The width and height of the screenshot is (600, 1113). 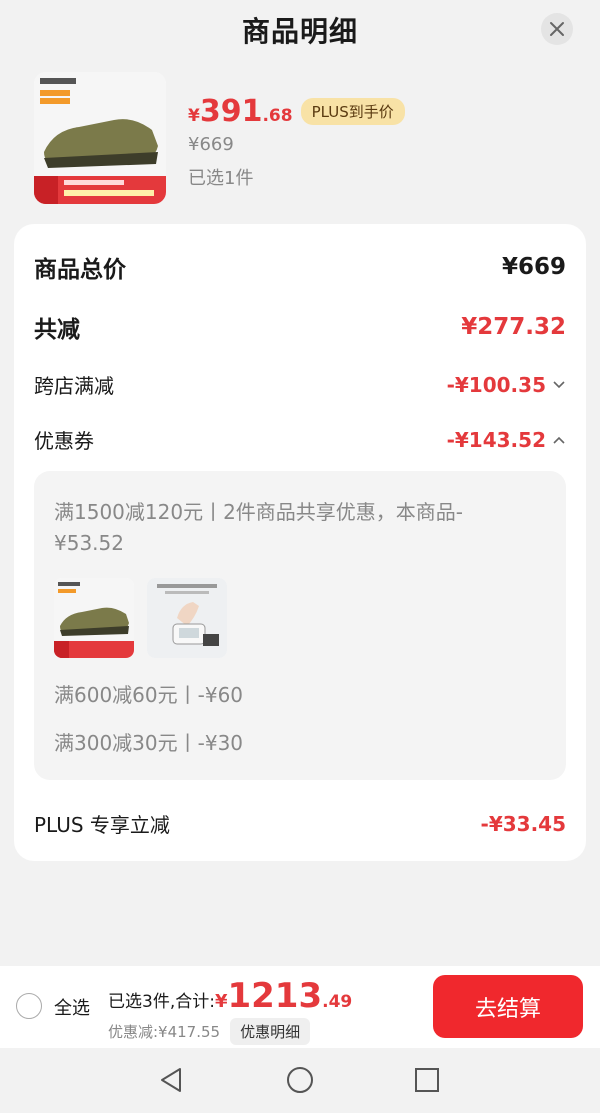 What do you see at coordinates (277, 116) in the screenshot?
I see `price-decimal: .68` at bounding box center [277, 116].